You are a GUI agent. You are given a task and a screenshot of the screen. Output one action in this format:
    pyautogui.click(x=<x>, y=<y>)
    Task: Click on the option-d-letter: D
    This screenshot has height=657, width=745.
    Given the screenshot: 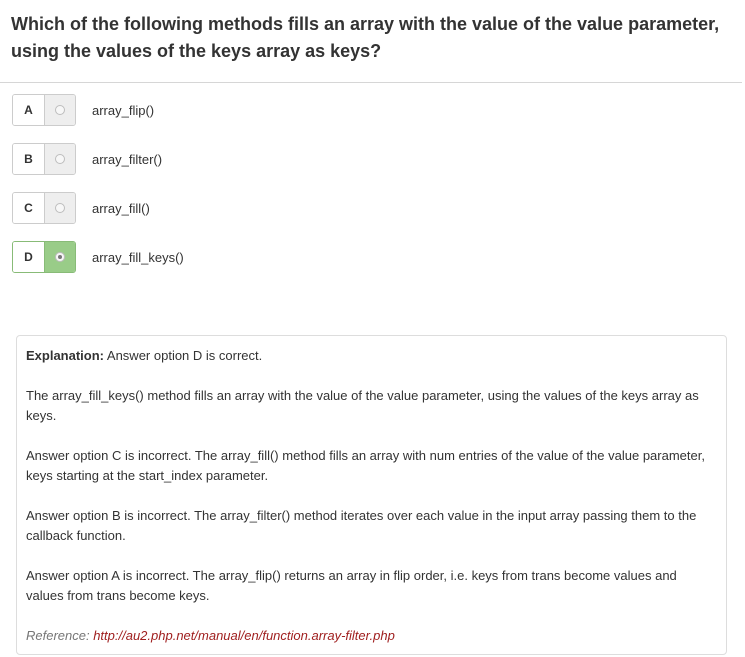 What is the action you would take?
    pyautogui.click(x=28, y=257)
    